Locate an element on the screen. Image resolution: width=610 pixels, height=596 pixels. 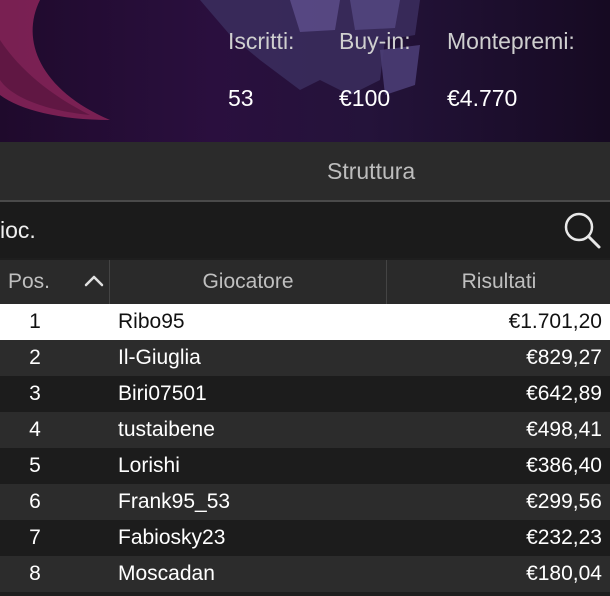
row-player: Moscadan is located at coordinates (166, 573).